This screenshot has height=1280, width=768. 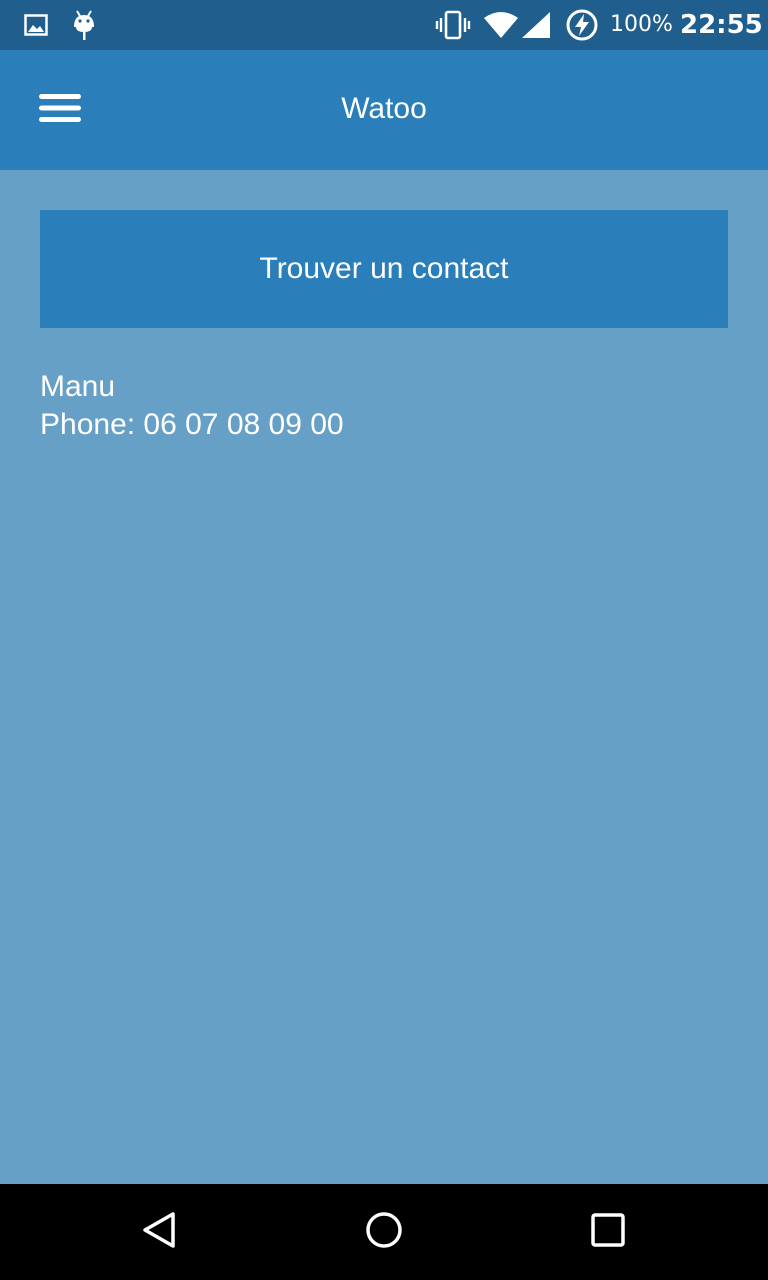 I want to click on recents-button, so click(x=608, y=1232).